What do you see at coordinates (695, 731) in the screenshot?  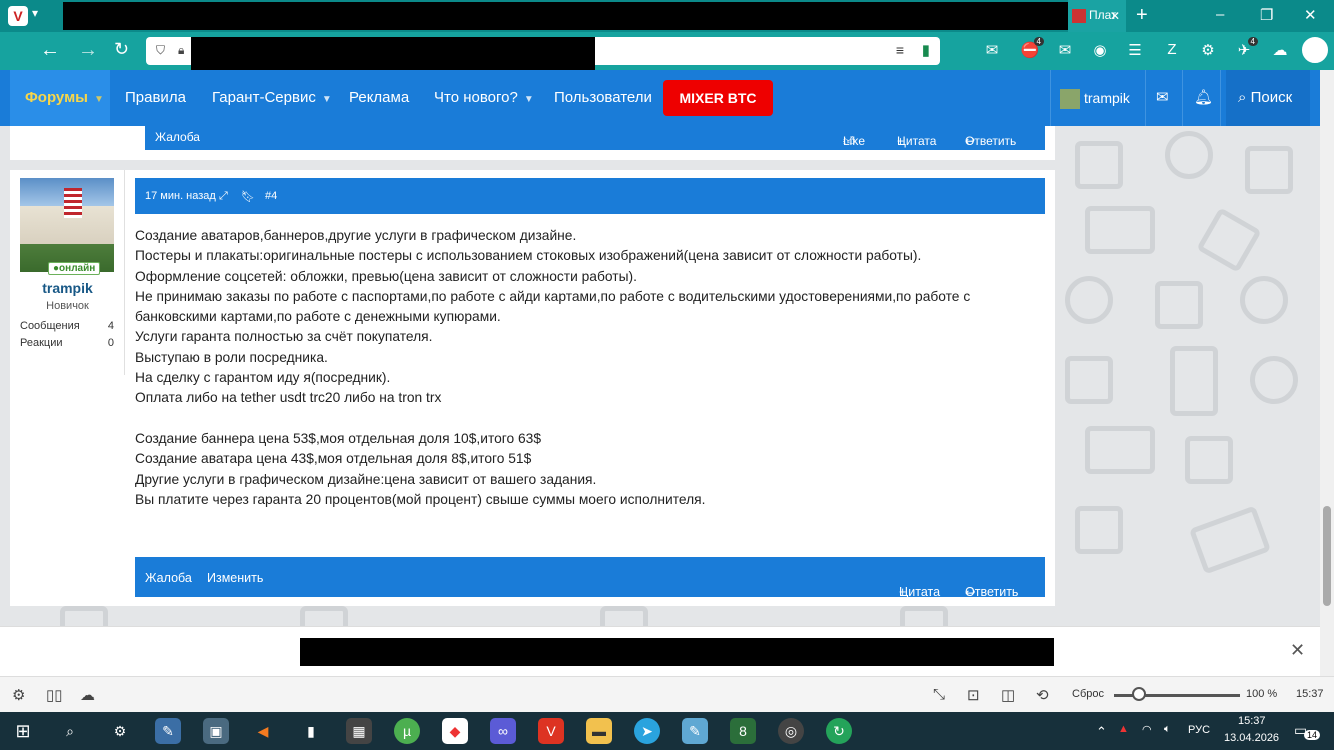 I see `notes-app-icon: ✎` at bounding box center [695, 731].